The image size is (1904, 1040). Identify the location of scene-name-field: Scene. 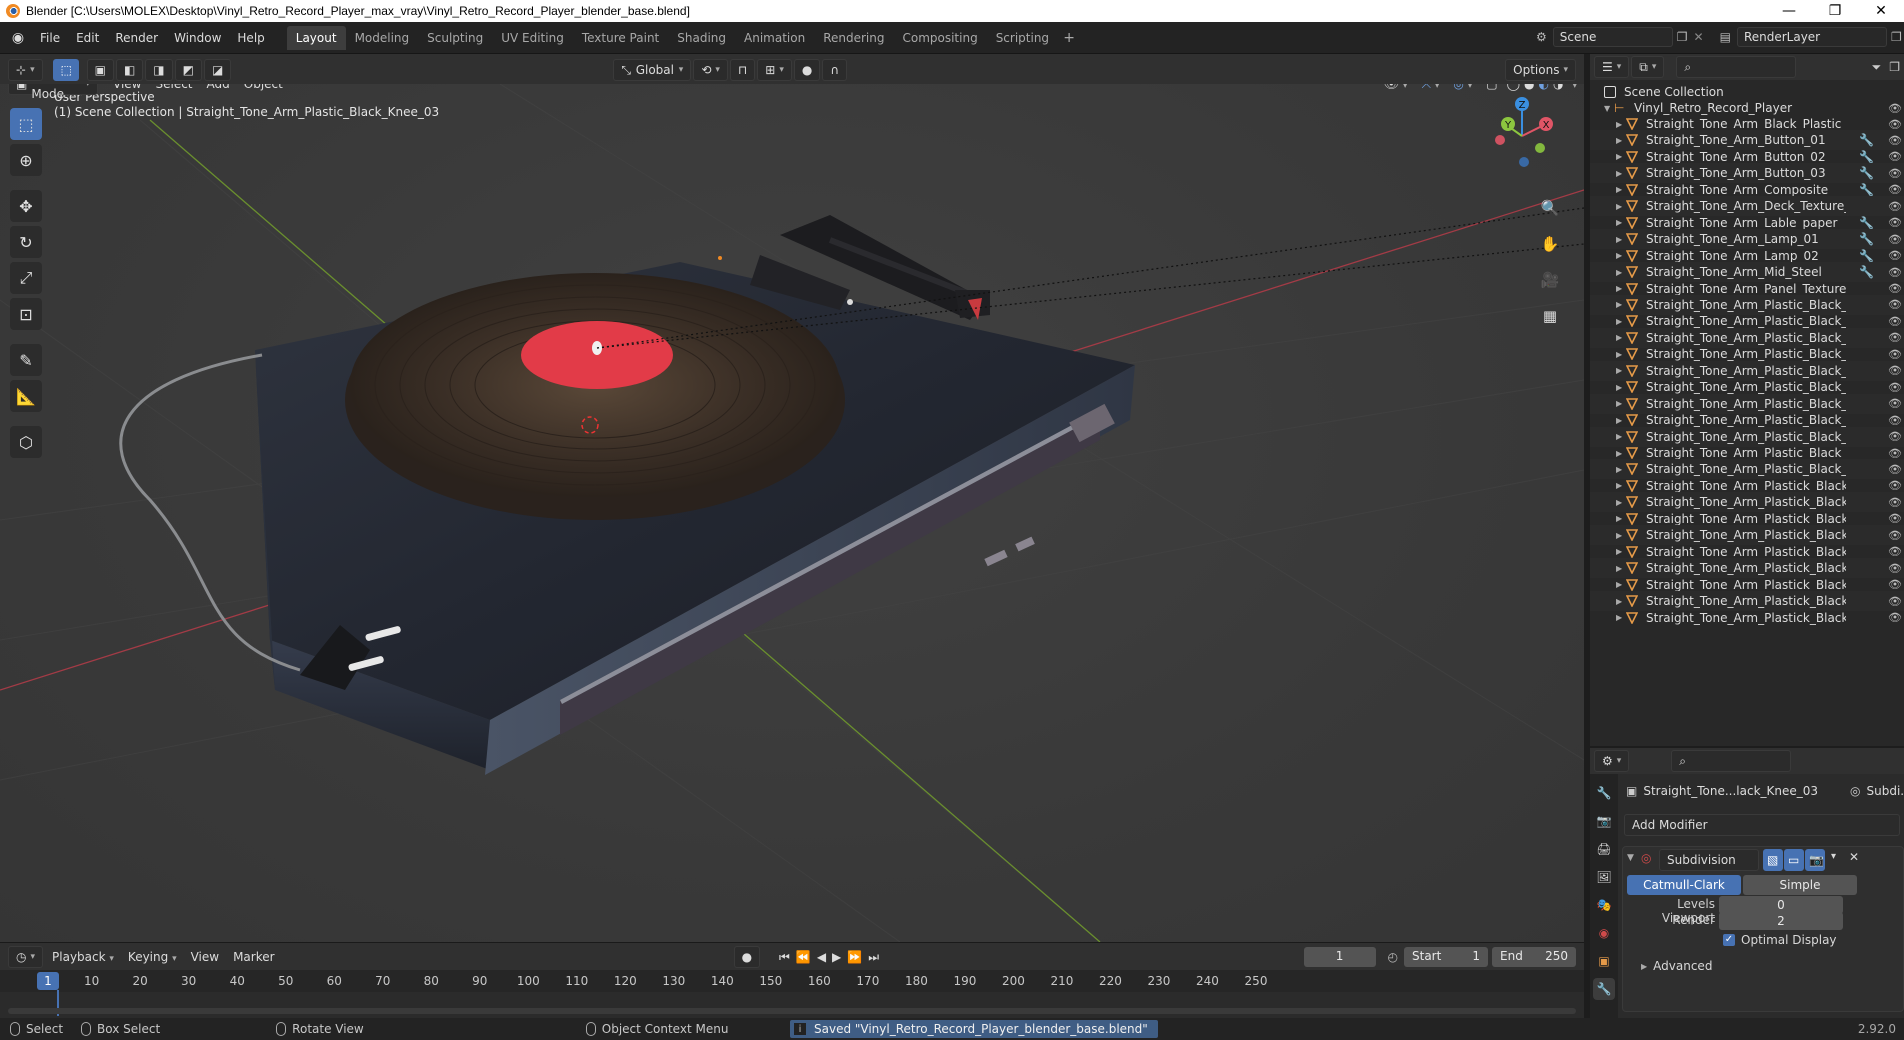
(1612, 37).